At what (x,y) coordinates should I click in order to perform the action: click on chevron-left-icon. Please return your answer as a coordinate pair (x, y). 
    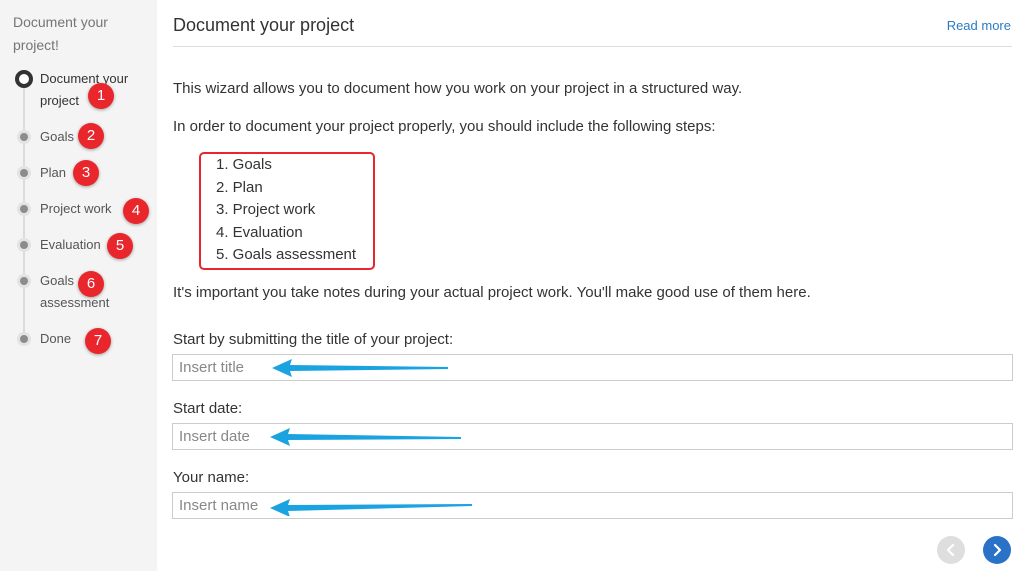
    Looking at the image, I should click on (950, 550).